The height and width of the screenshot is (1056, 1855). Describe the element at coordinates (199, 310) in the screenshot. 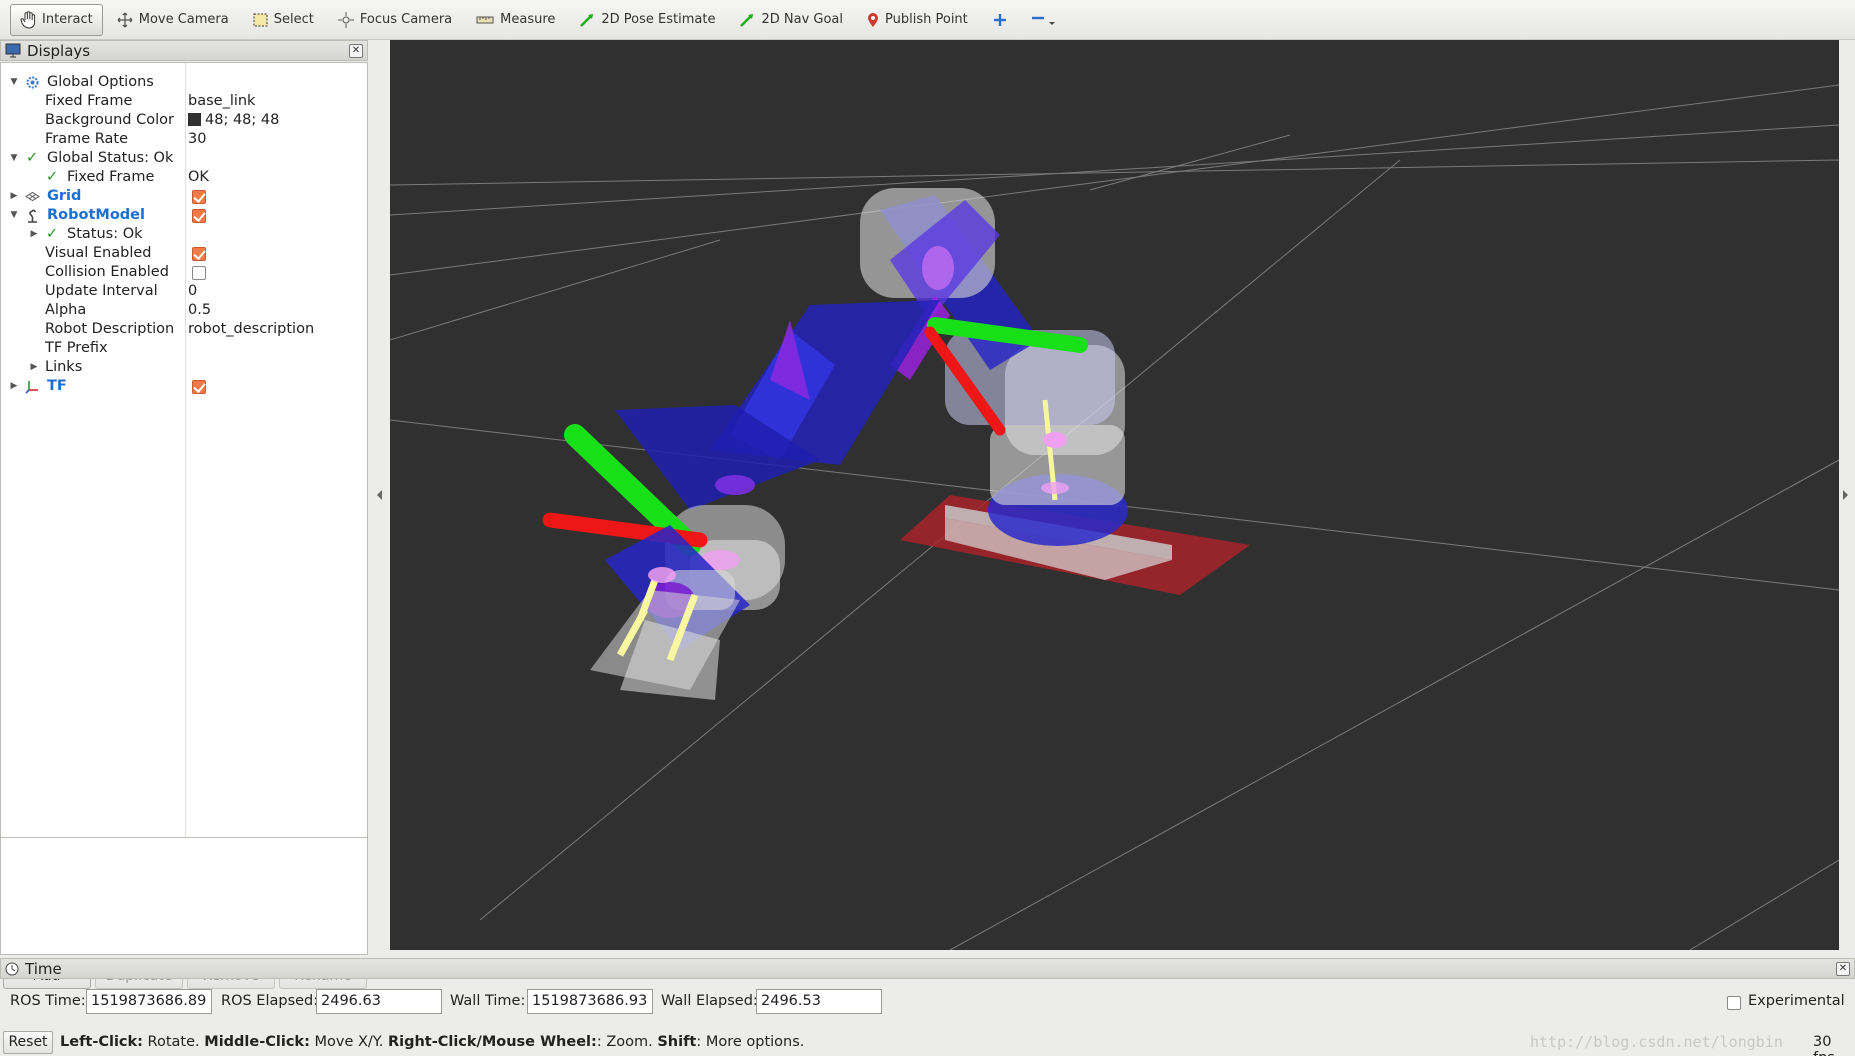

I see `alpha-value: 0.5` at that location.